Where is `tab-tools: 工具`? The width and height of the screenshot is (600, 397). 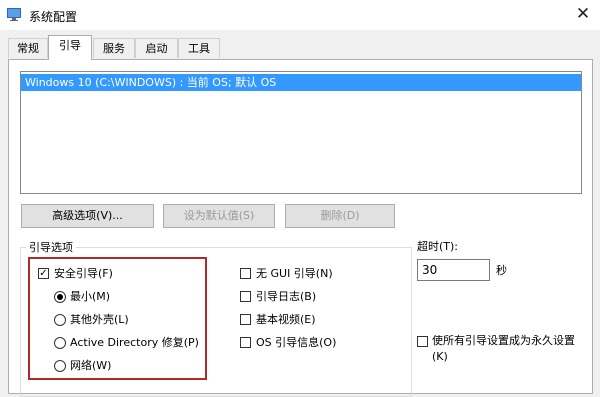
tab-tools: 工具 is located at coordinates (199, 48).